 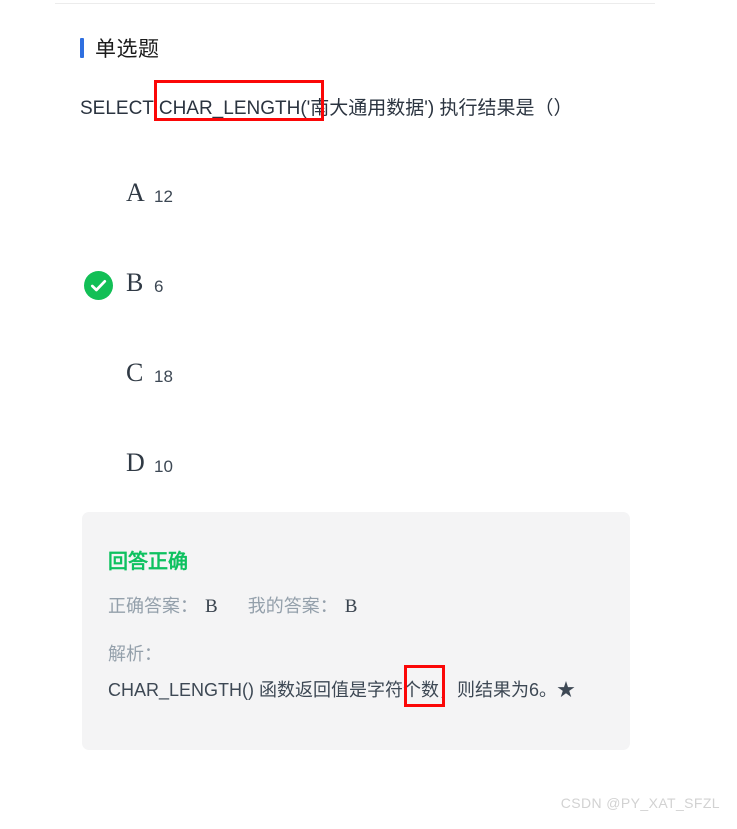 I want to click on section-accent-bar, so click(x=82, y=48).